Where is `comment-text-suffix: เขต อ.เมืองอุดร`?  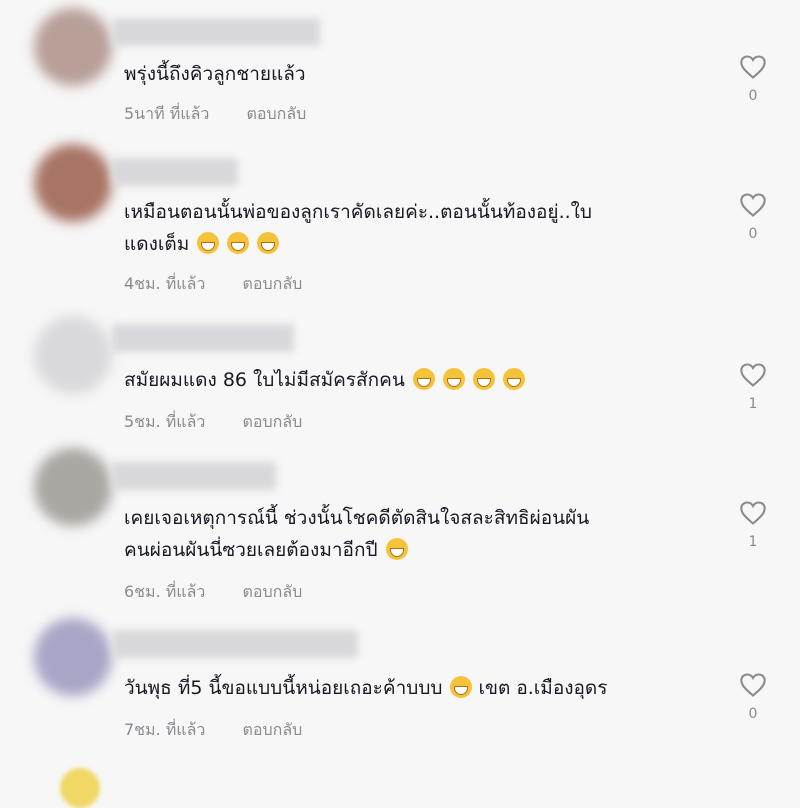
comment-text-suffix: เขต อ.เมืองอุดร is located at coordinates (540, 688).